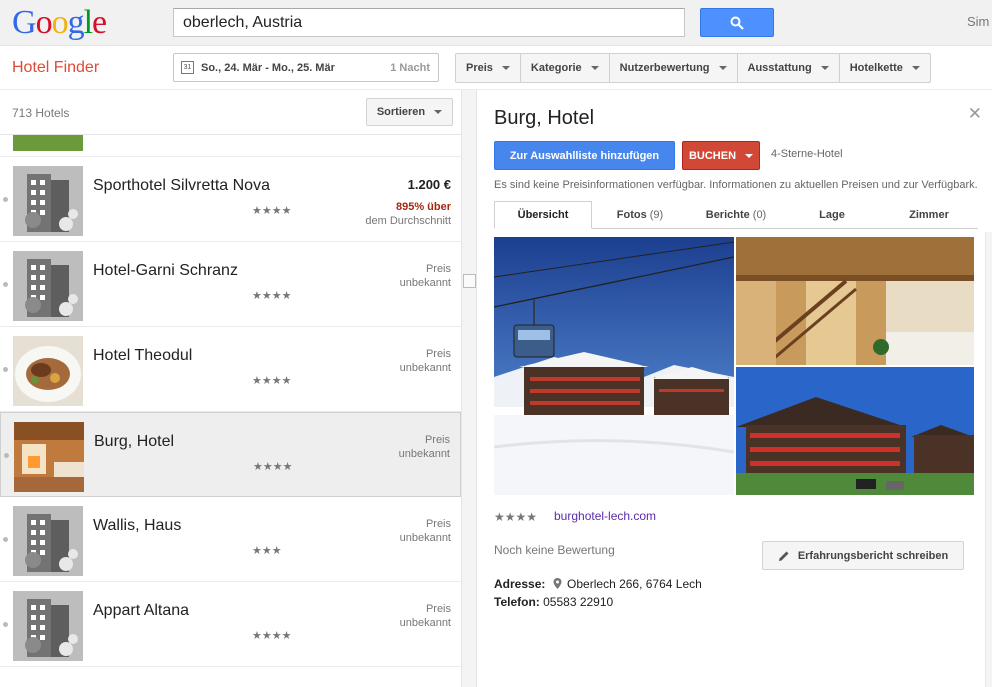 This screenshot has height=687, width=992. I want to click on phone: Telefon: 05583 22910, so click(553, 602).